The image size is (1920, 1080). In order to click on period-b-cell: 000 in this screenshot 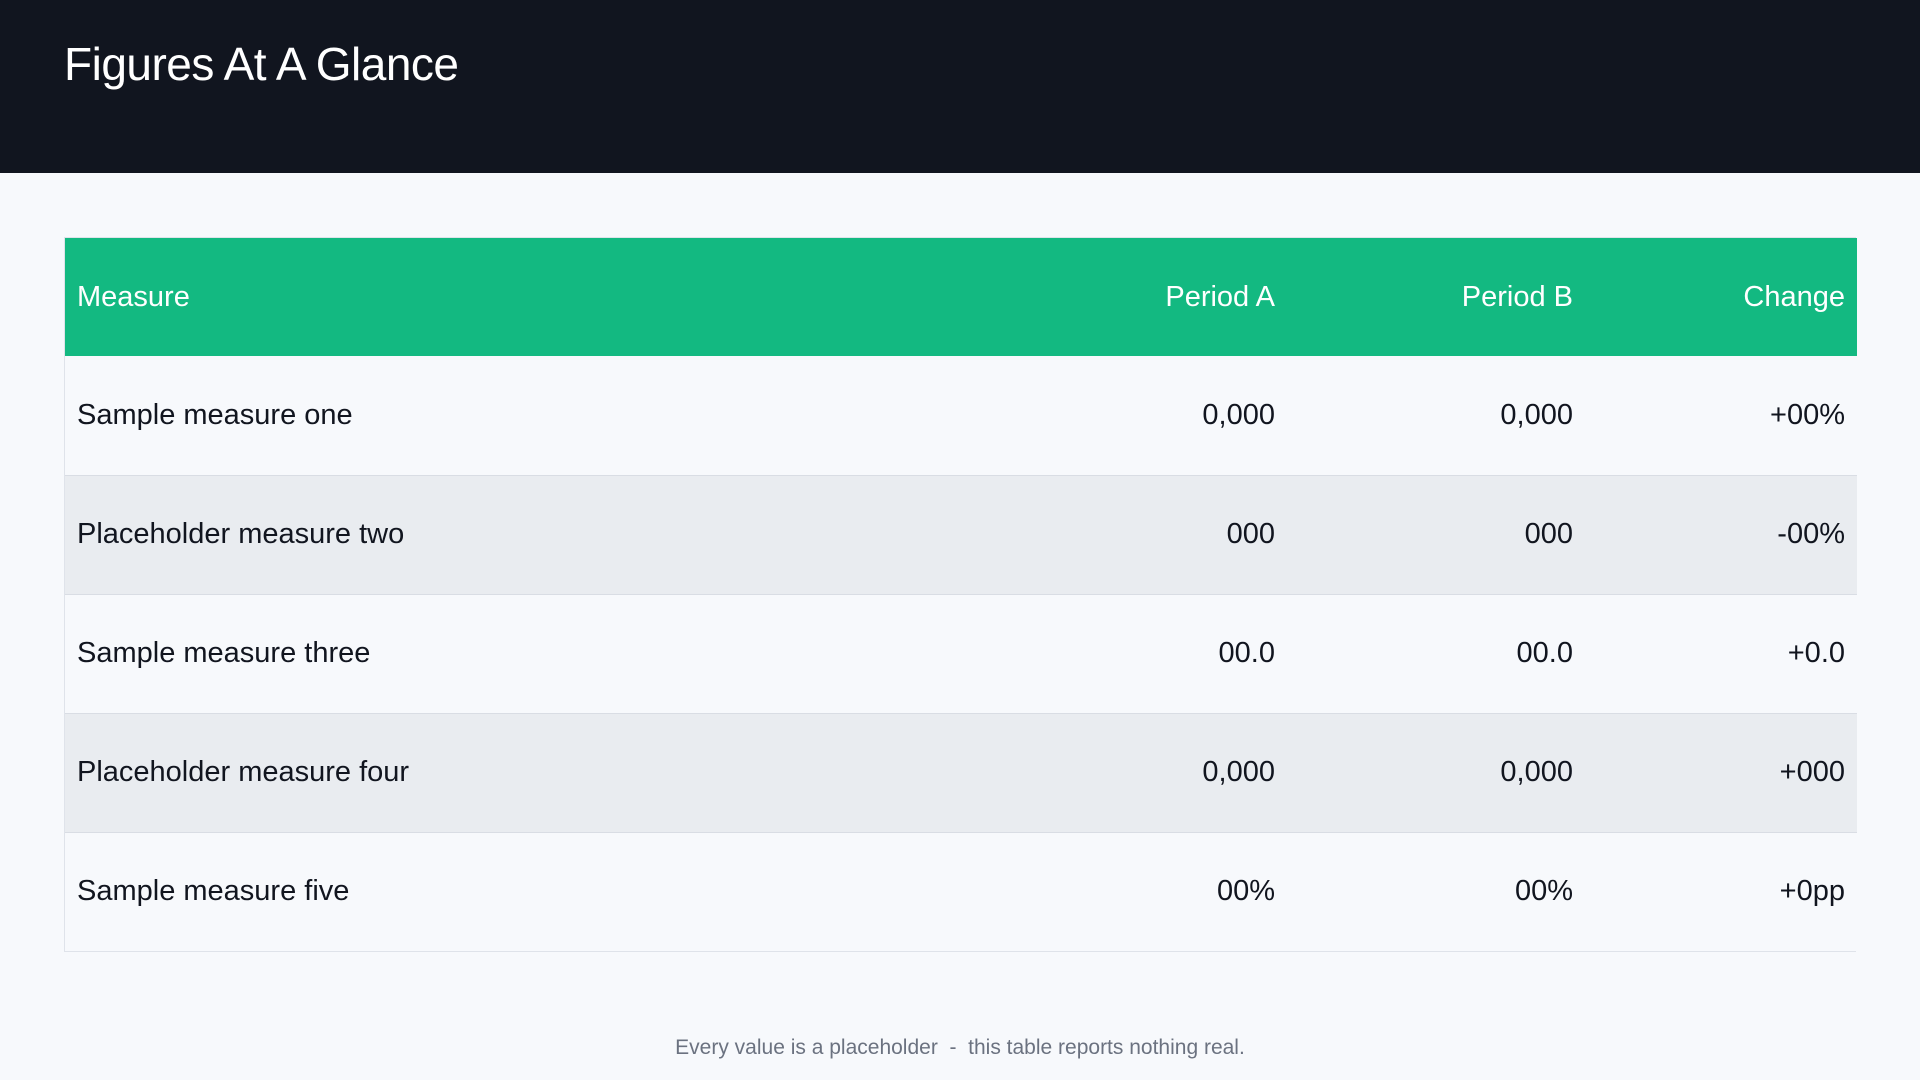, I will do `click(1548, 534)`.